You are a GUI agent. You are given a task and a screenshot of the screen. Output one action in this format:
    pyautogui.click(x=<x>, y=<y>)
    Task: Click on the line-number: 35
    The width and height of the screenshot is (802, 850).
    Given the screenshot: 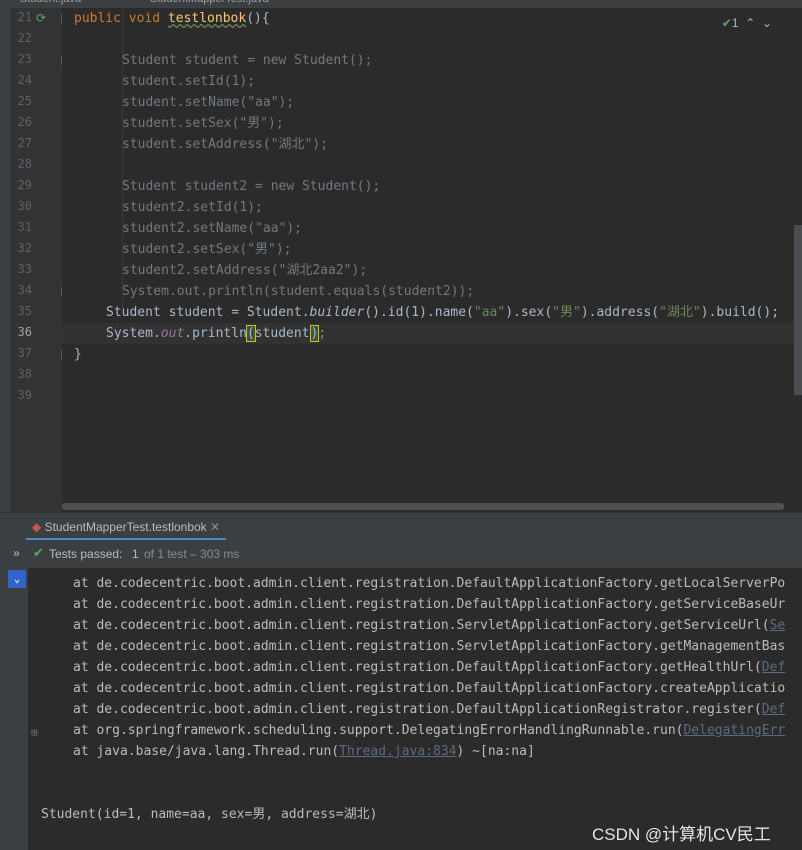 What is the action you would take?
    pyautogui.click(x=24, y=311)
    